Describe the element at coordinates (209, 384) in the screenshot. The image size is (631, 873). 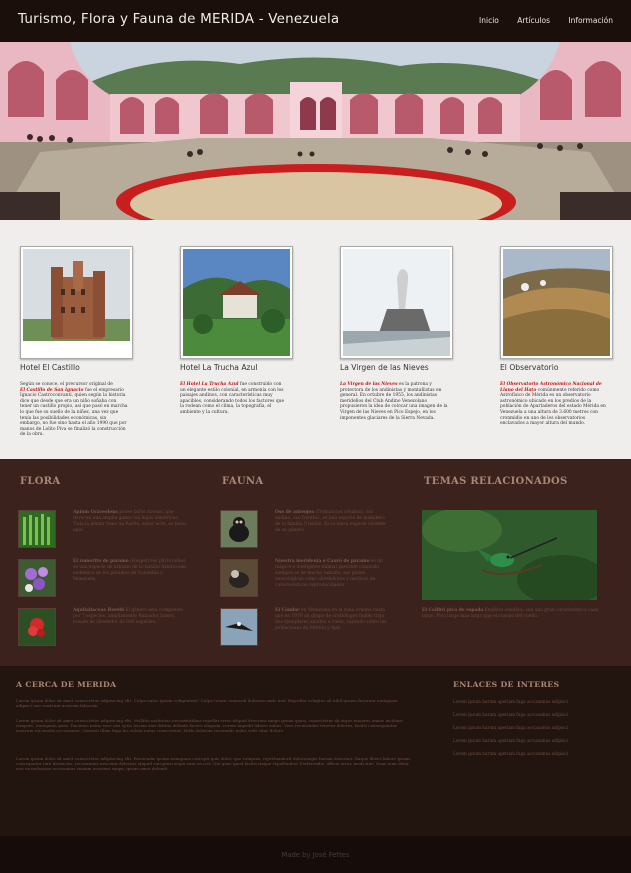
I see `hotel-desc-highlight: El Hotel La Trucha Azul` at that location.